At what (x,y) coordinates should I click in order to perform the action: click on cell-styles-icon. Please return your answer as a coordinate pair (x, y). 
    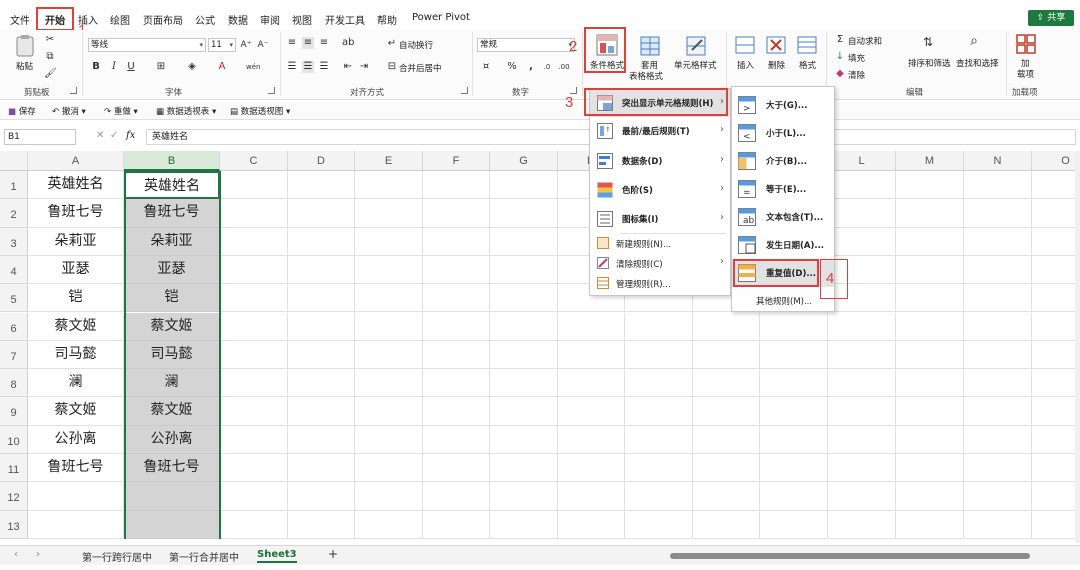
    Looking at the image, I should click on (696, 46).